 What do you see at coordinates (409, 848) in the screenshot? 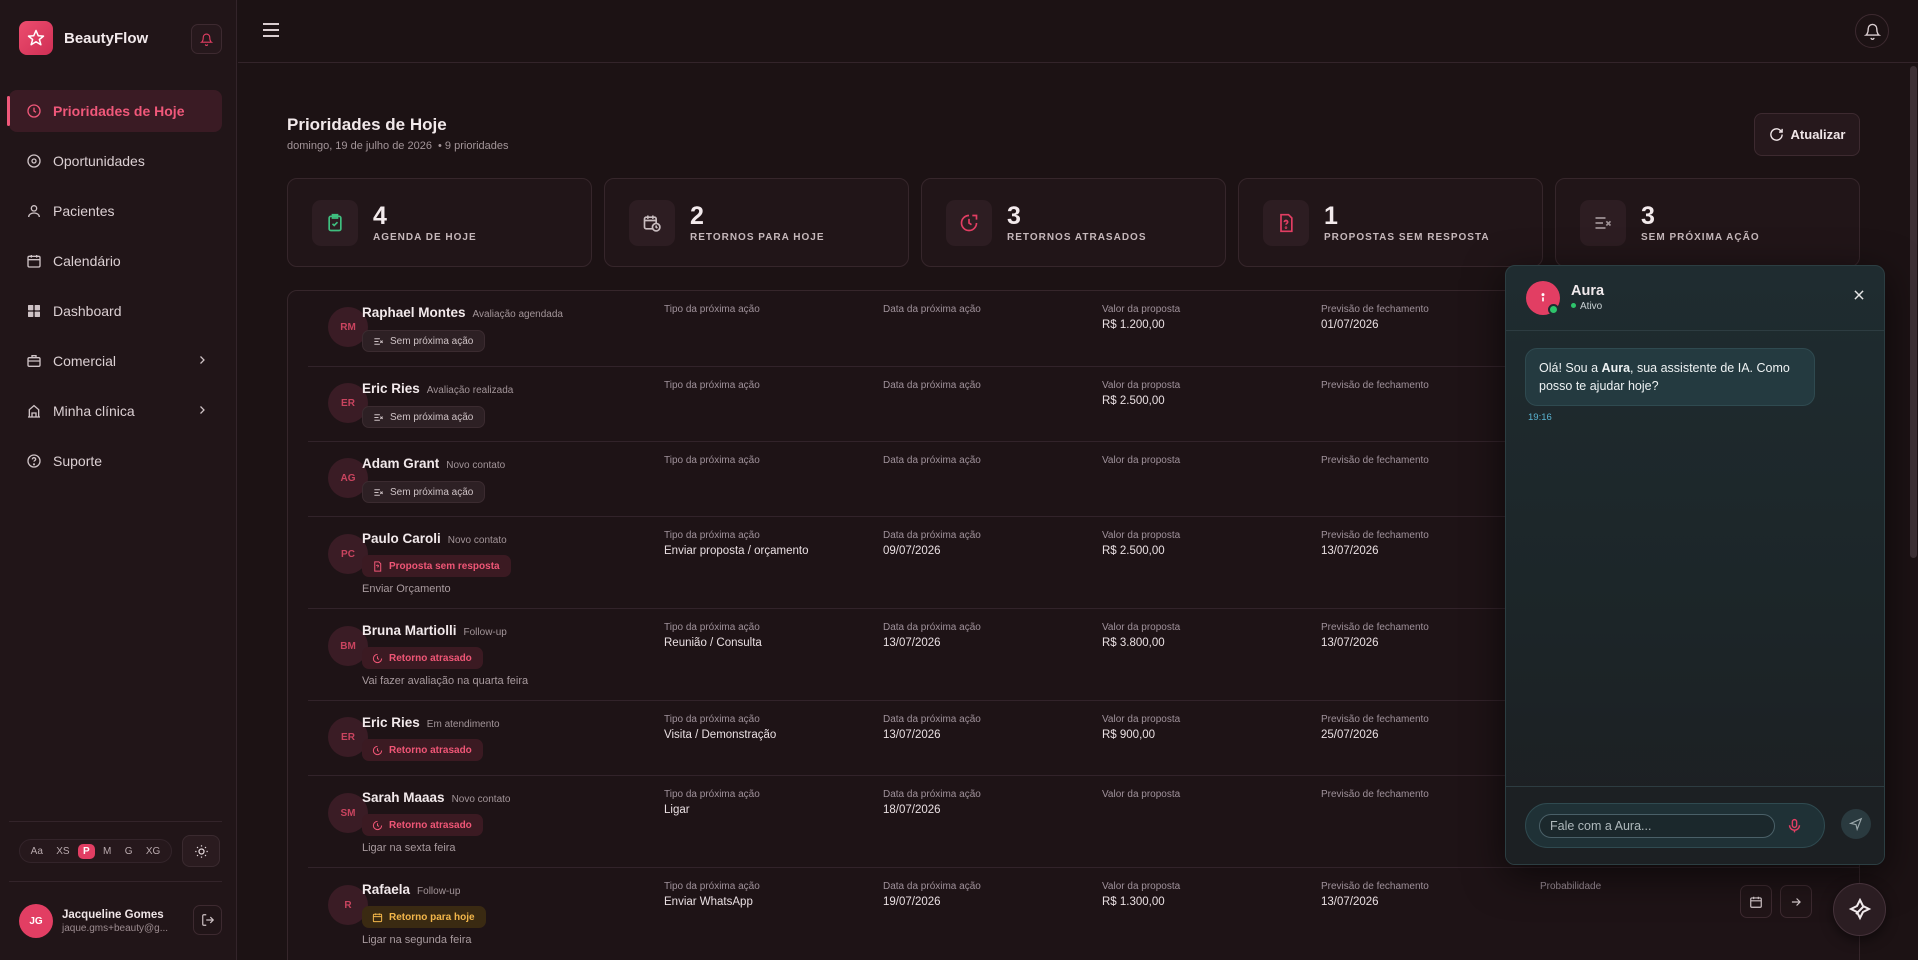
I see `patient-note: Ligar na sexta feira` at bounding box center [409, 848].